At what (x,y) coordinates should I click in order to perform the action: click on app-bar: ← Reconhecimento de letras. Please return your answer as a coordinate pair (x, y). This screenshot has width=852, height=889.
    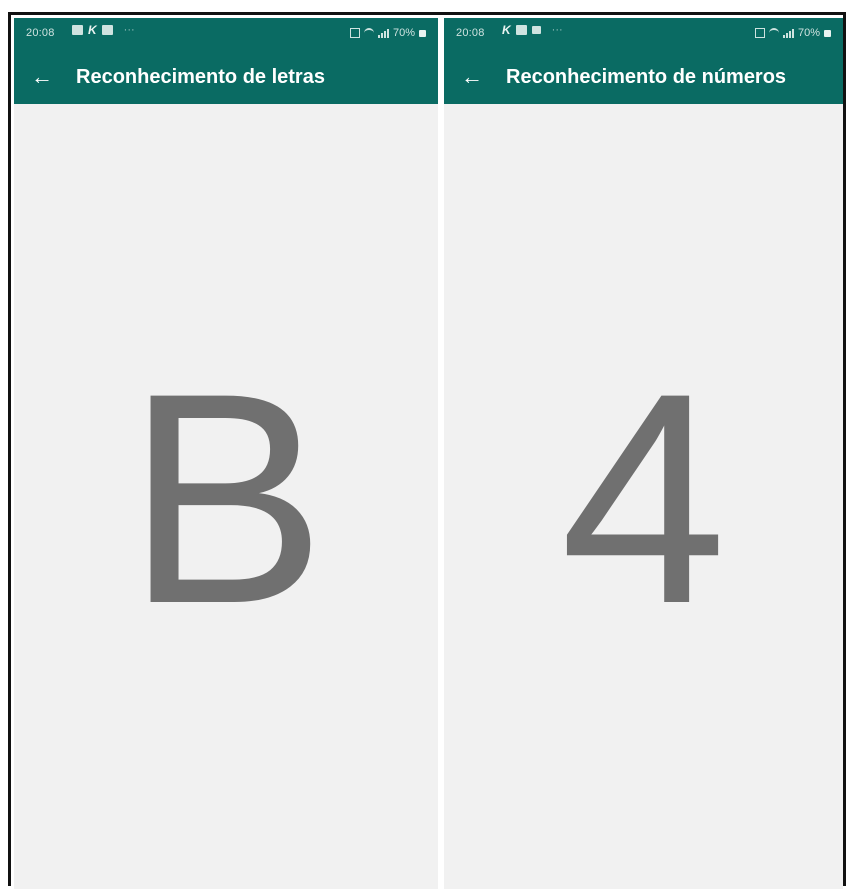
    Looking at the image, I should click on (226, 77).